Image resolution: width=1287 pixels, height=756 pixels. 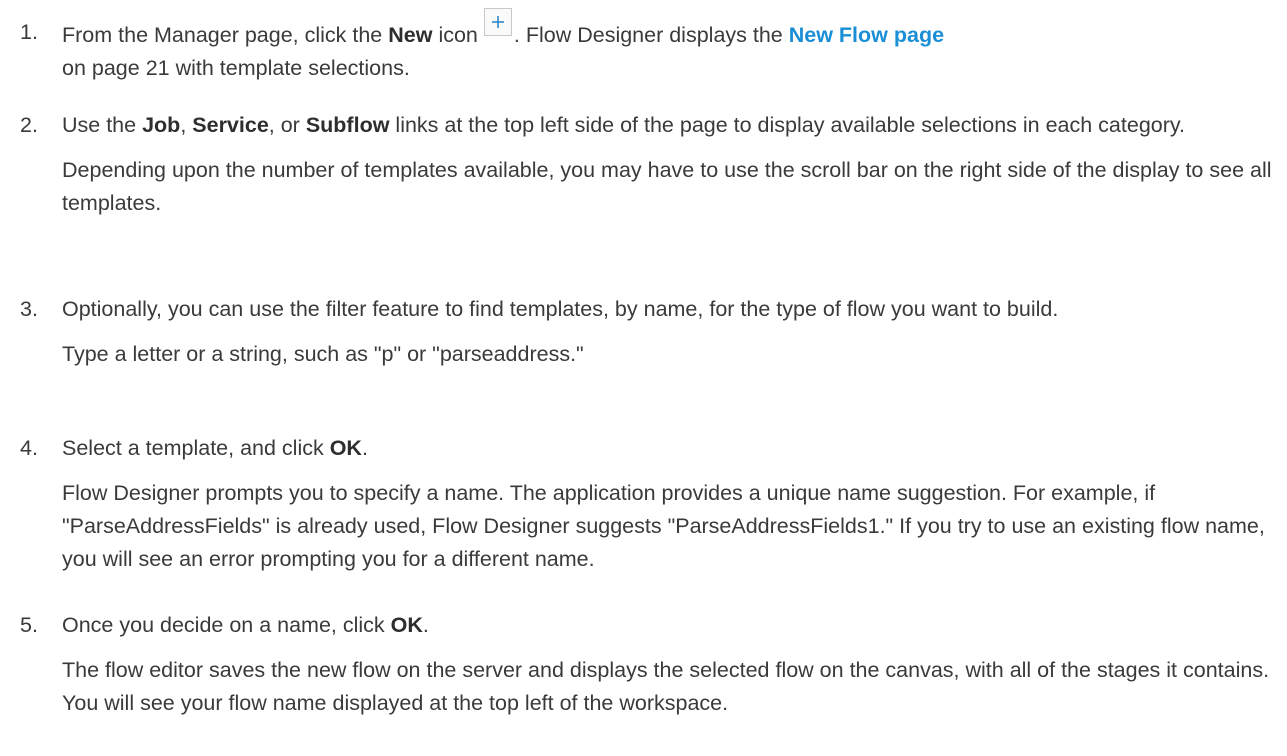 I want to click on text-run: Use the, so click(x=102, y=125).